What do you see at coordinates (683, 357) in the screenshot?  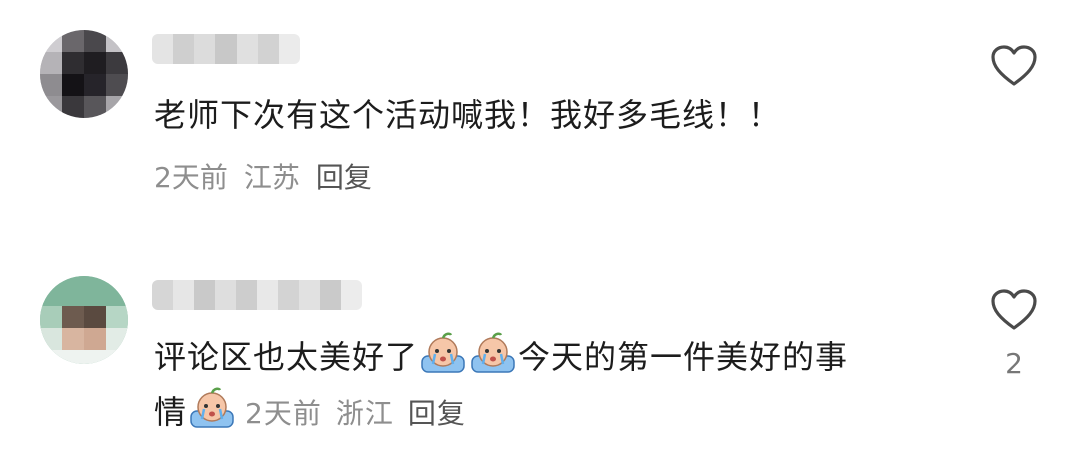 I see `comment-text-part: 今天的第一件美好的事` at bounding box center [683, 357].